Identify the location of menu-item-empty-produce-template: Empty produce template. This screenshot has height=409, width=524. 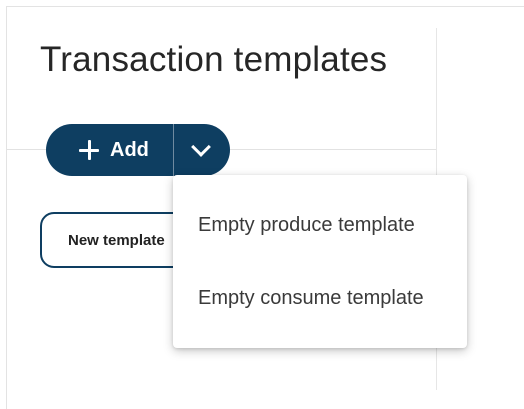
(320, 225).